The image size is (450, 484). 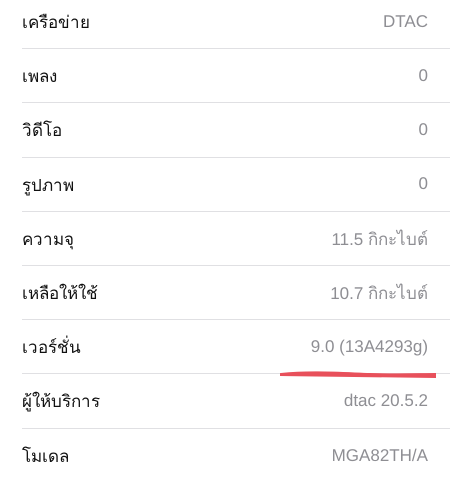 What do you see at coordinates (60, 294) in the screenshot?
I see `setting-label: เหลือให้ใช้` at bounding box center [60, 294].